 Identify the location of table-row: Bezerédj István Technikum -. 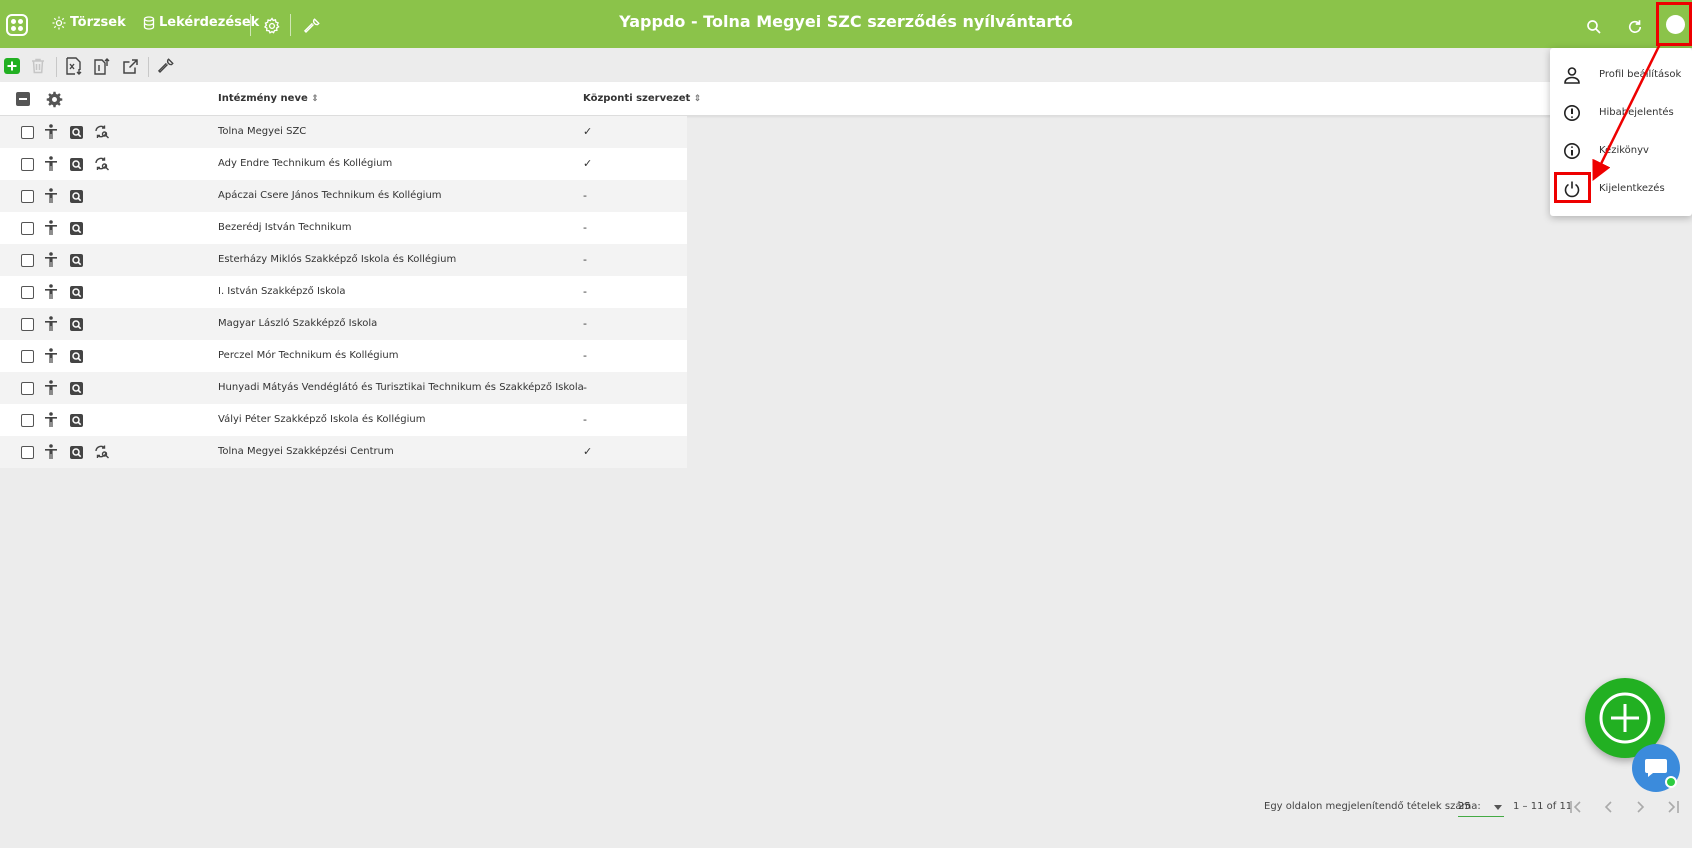
(343, 228).